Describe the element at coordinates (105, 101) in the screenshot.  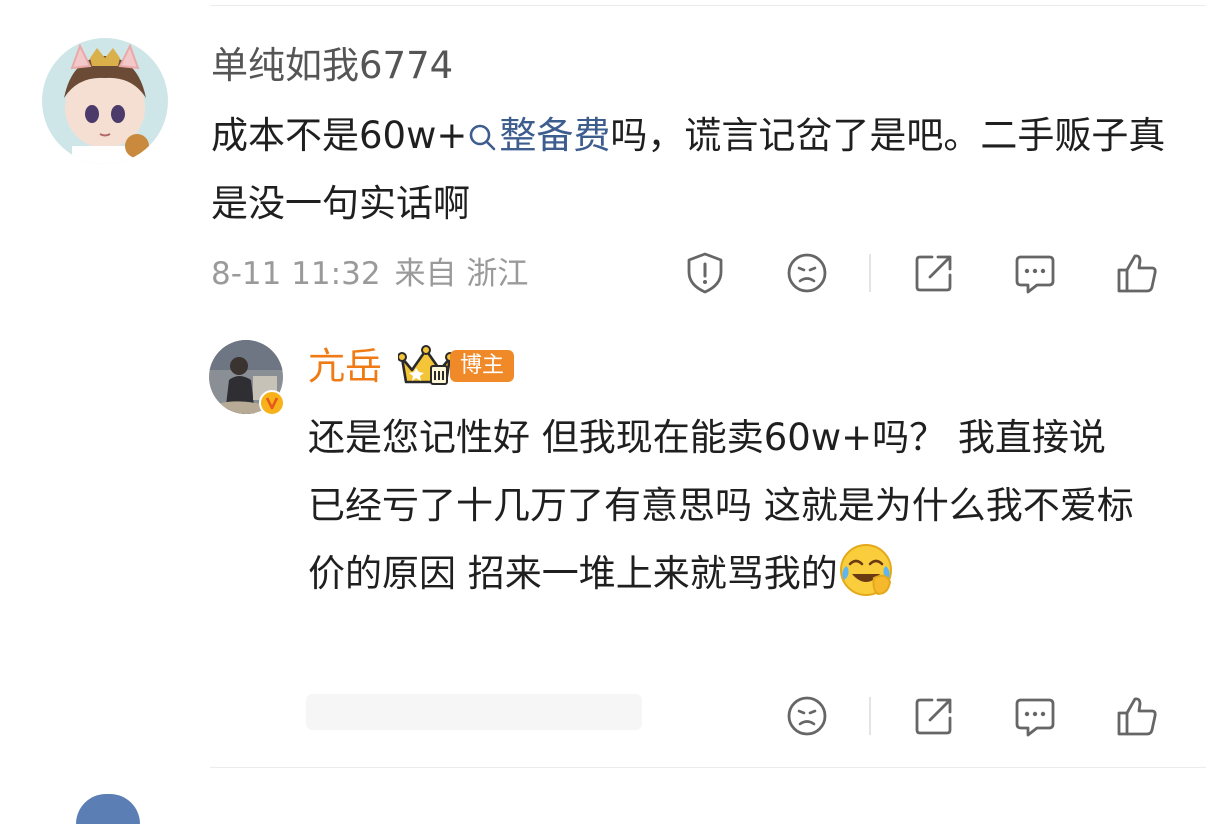
I see `commenter-avatar` at that location.